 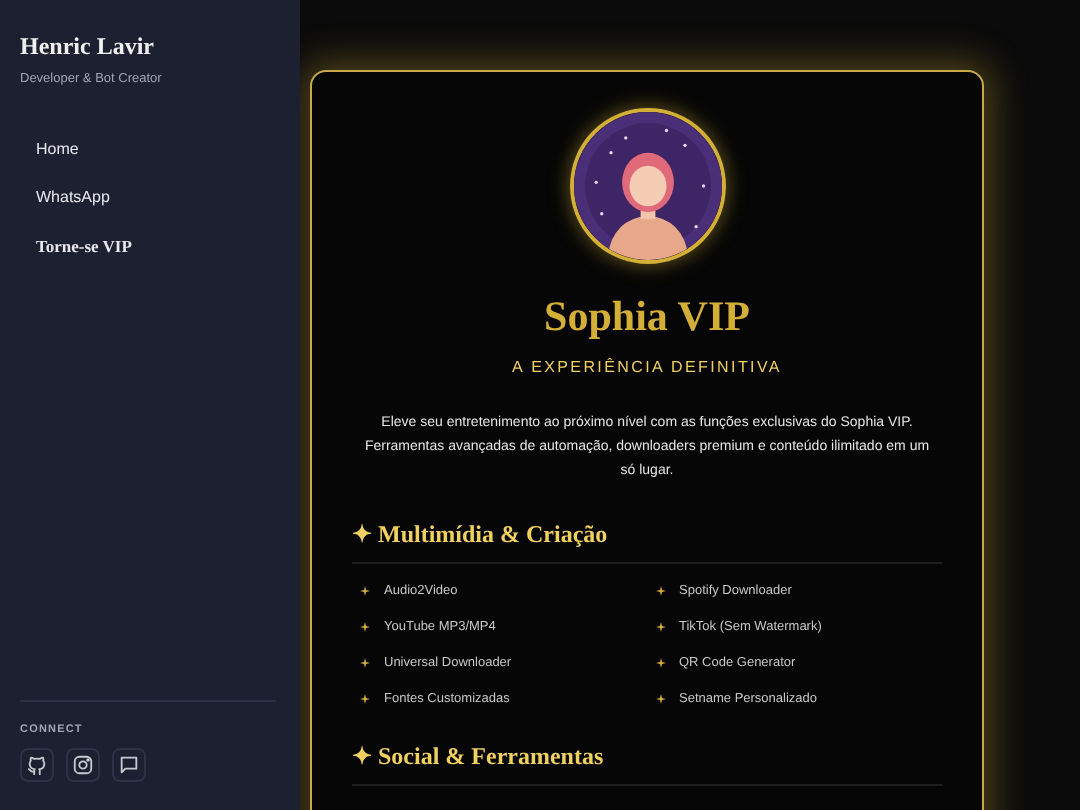 I want to click on instagram-icon, so click(x=83, y=765).